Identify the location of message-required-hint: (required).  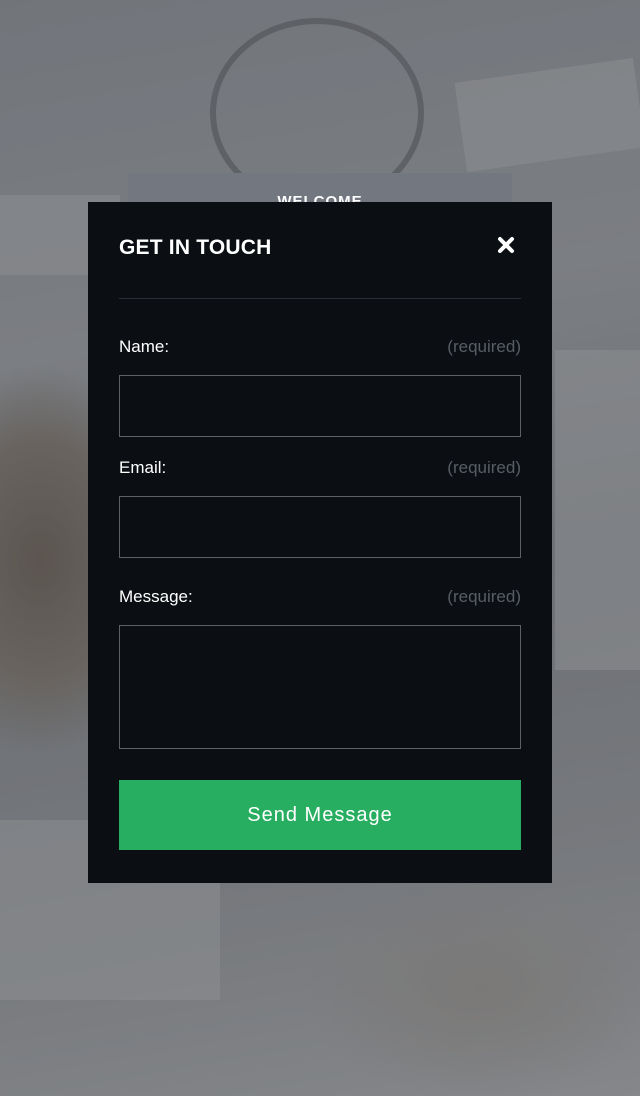
(484, 596).